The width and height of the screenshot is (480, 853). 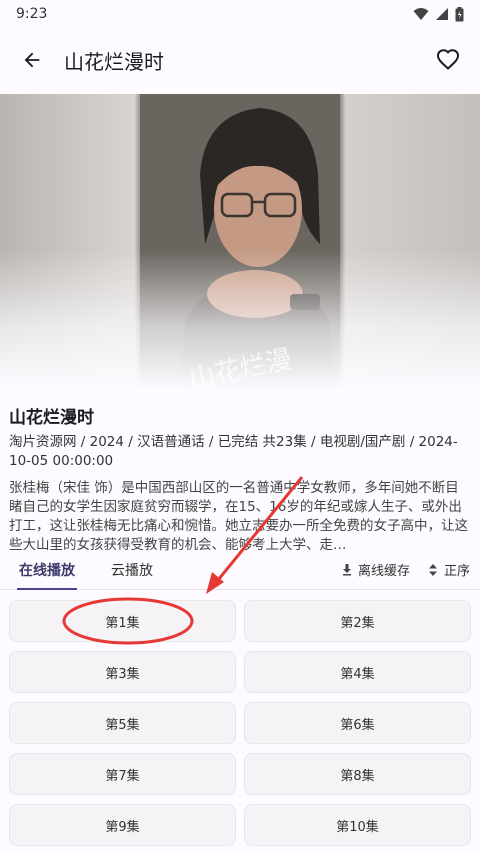 I want to click on wifi-icon, so click(x=421, y=14).